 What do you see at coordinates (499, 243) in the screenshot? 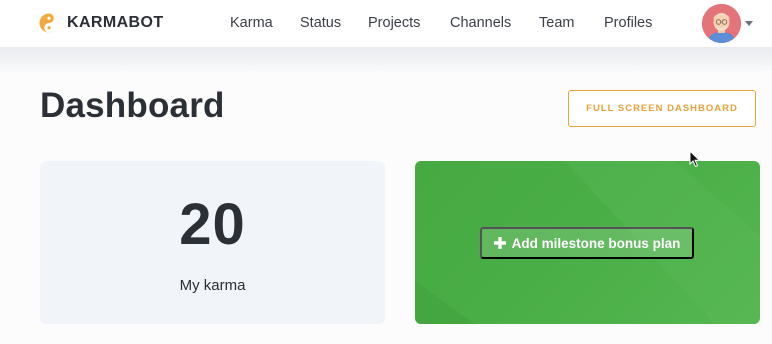
I see `plus-icon` at bounding box center [499, 243].